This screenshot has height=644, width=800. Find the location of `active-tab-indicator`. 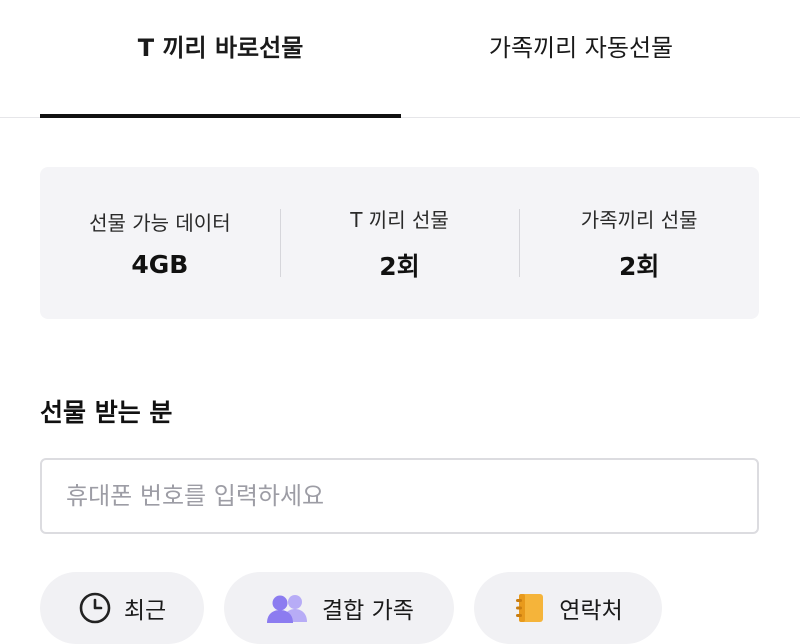

active-tab-indicator is located at coordinates (220, 116).